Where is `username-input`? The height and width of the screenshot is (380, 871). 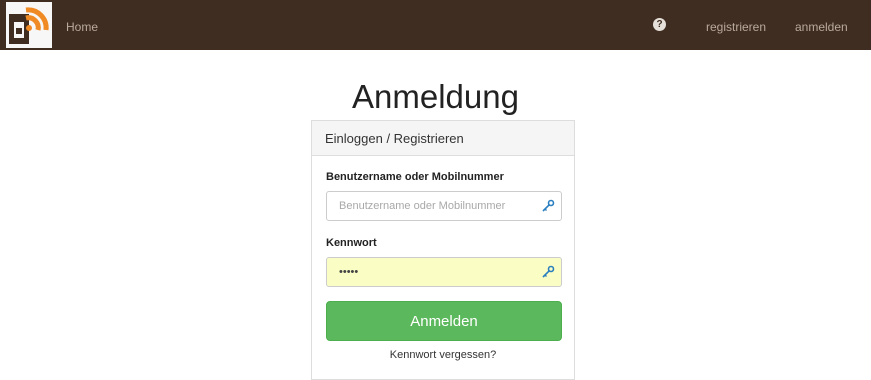 username-input is located at coordinates (433, 206).